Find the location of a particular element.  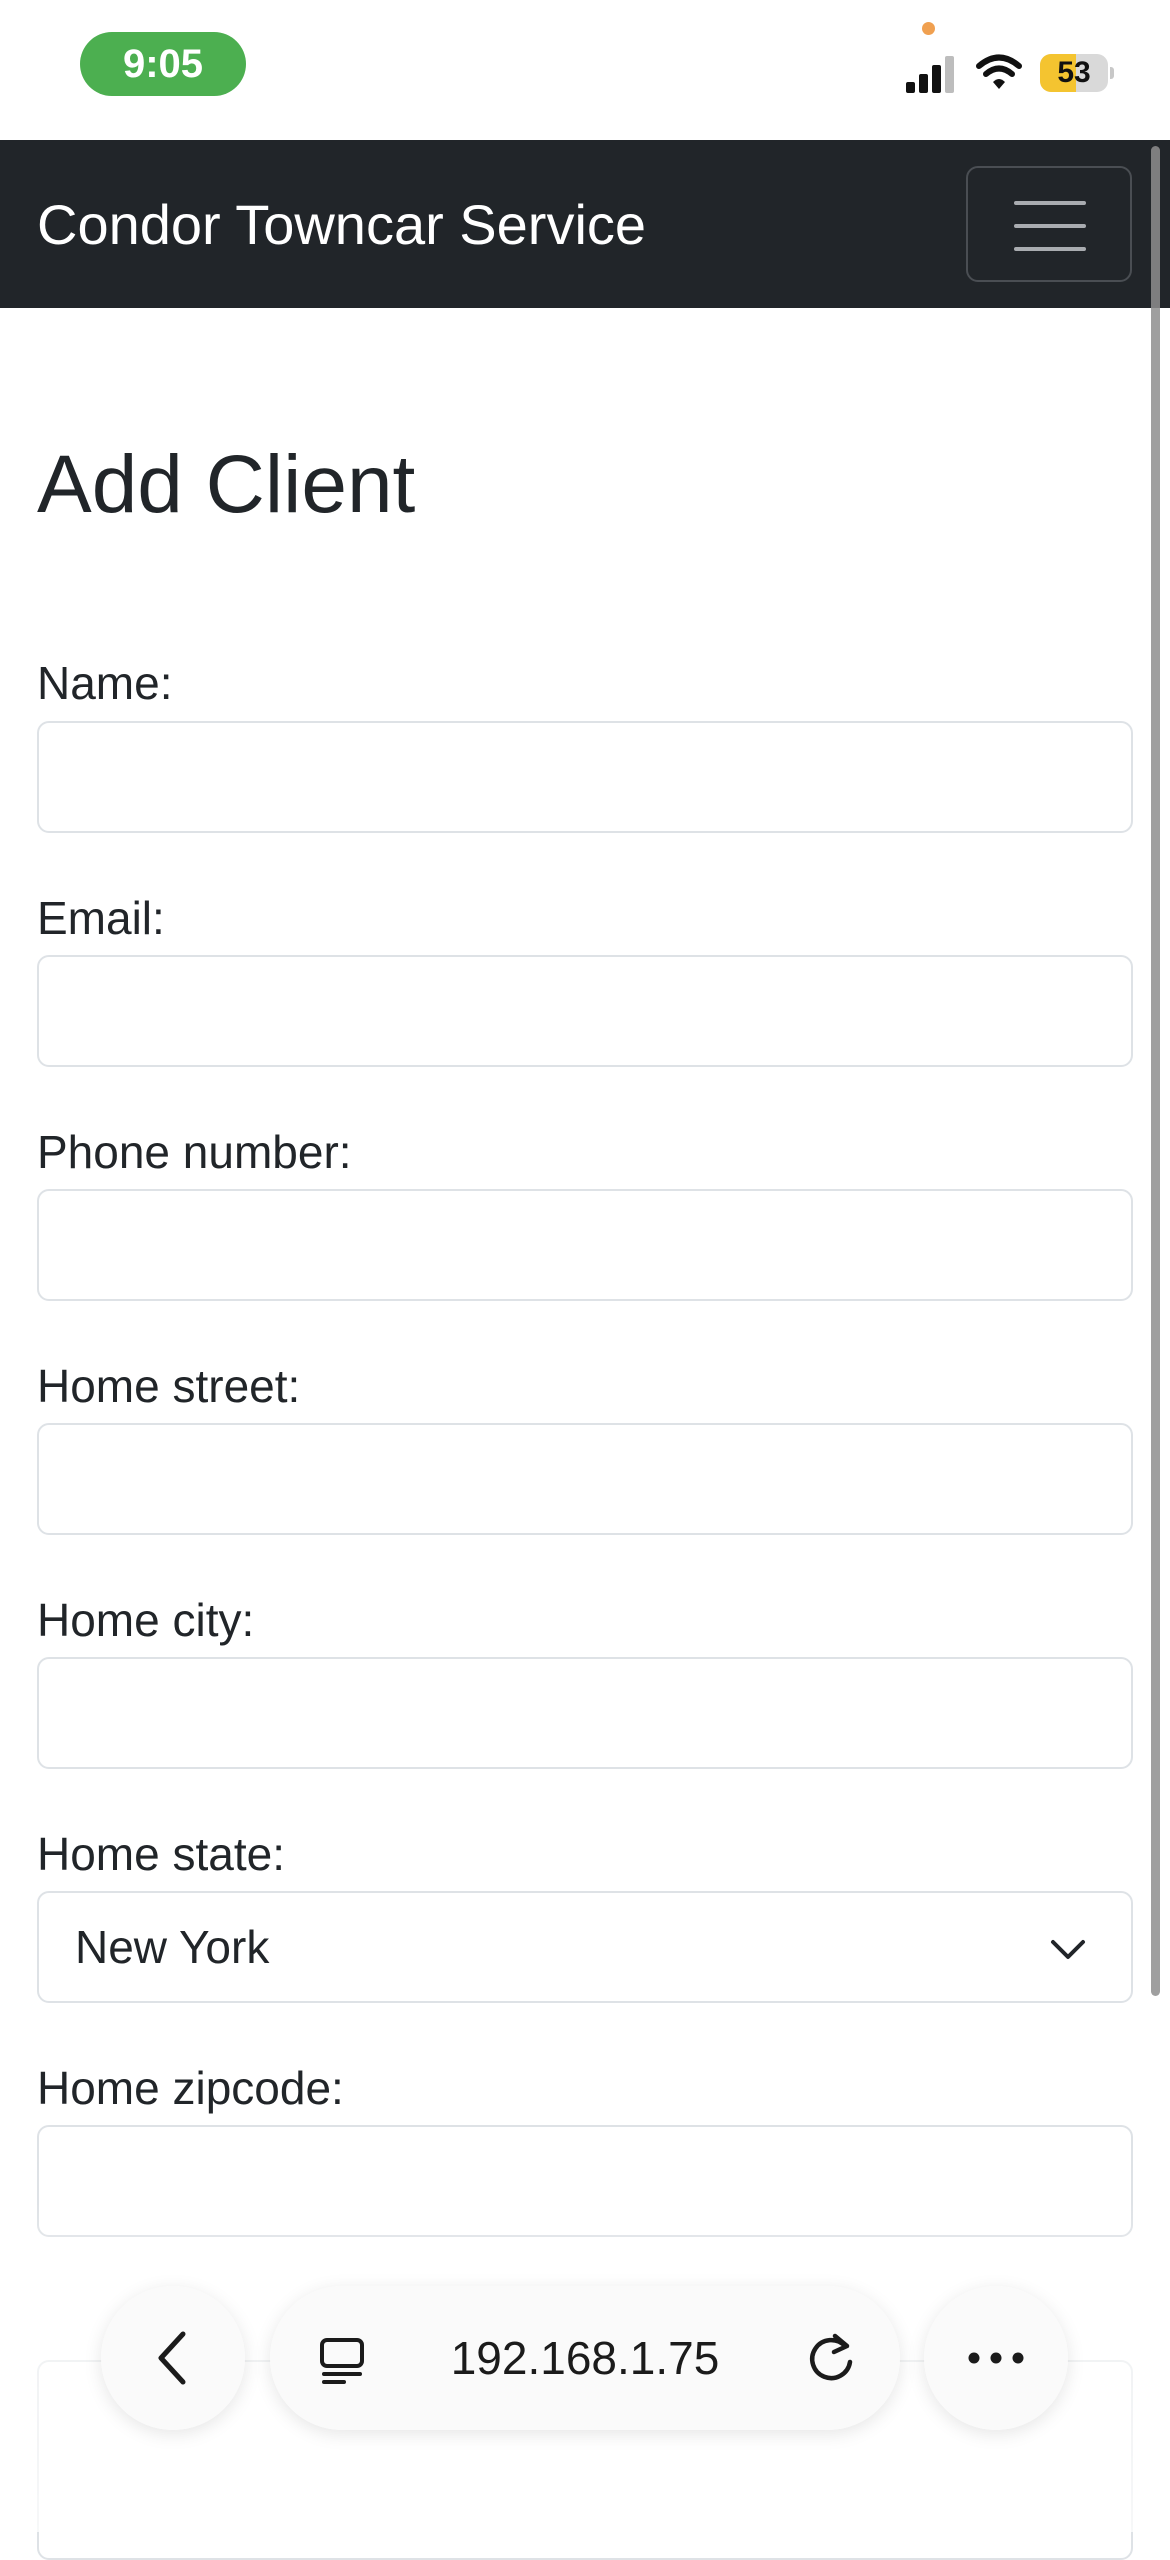

back-button is located at coordinates (173, 2358).